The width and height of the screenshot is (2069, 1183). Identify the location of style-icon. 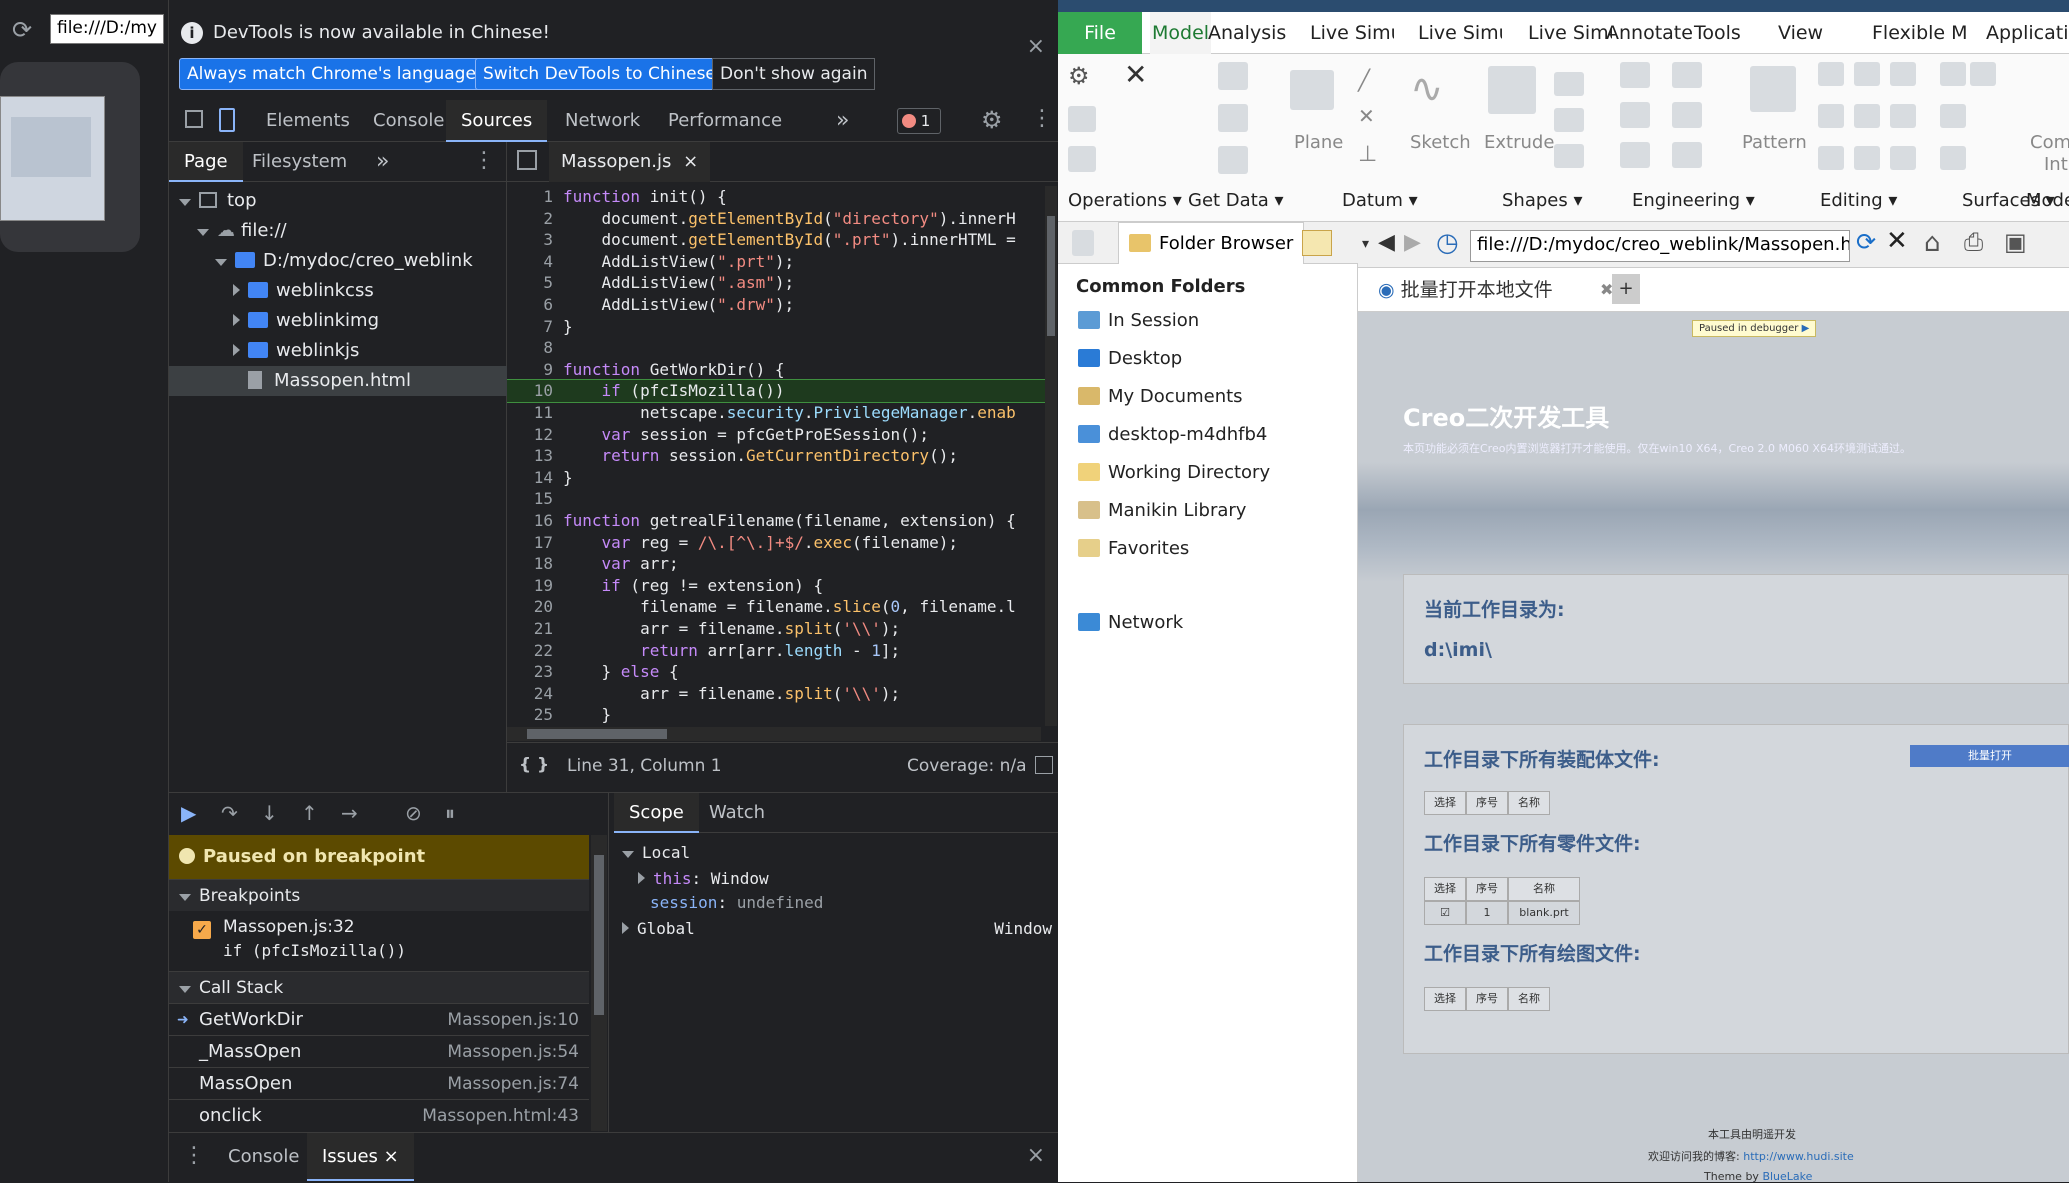
(1983, 74).